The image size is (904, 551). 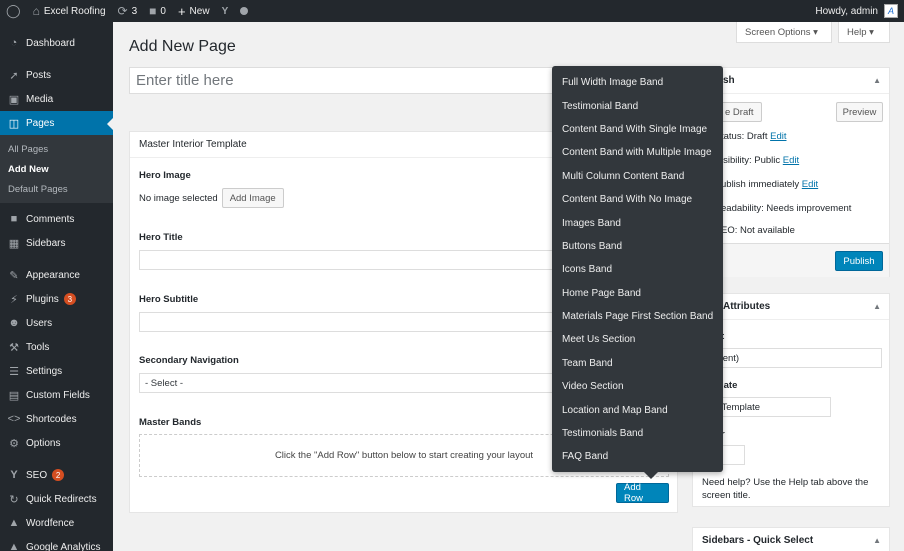 What do you see at coordinates (14, 123) in the screenshot?
I see `pages-icon: ◫` at bounding box center [14, 123].